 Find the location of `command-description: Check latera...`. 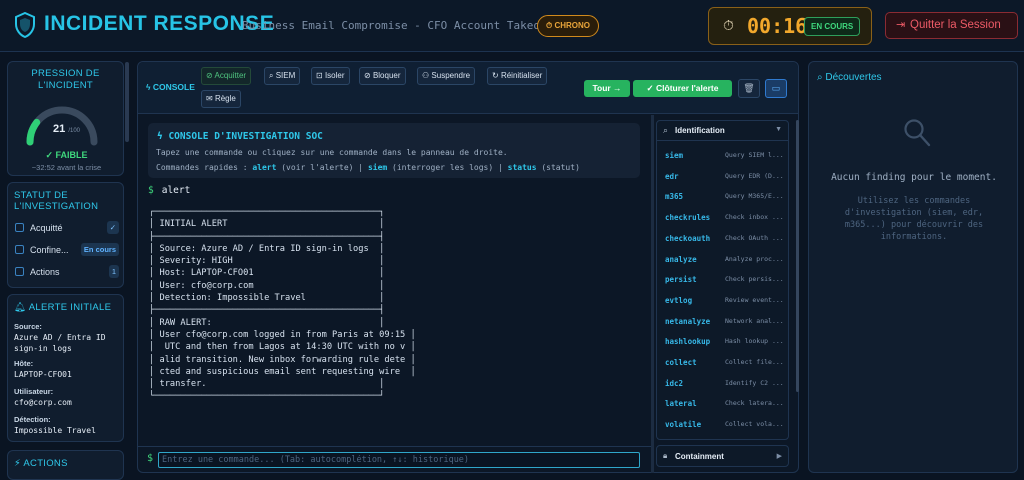

command-description: Check latera... is located at coordinates (754, 403).